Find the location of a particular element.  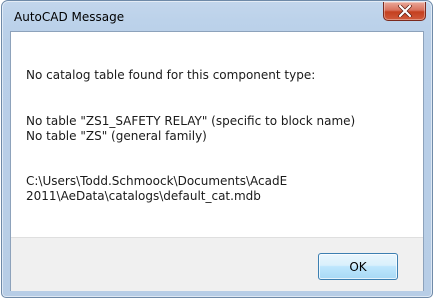

catalog-path-line1: C:\Users\Todd.Schmoock\Documents\AcadE is located at coordinates (157, 181).